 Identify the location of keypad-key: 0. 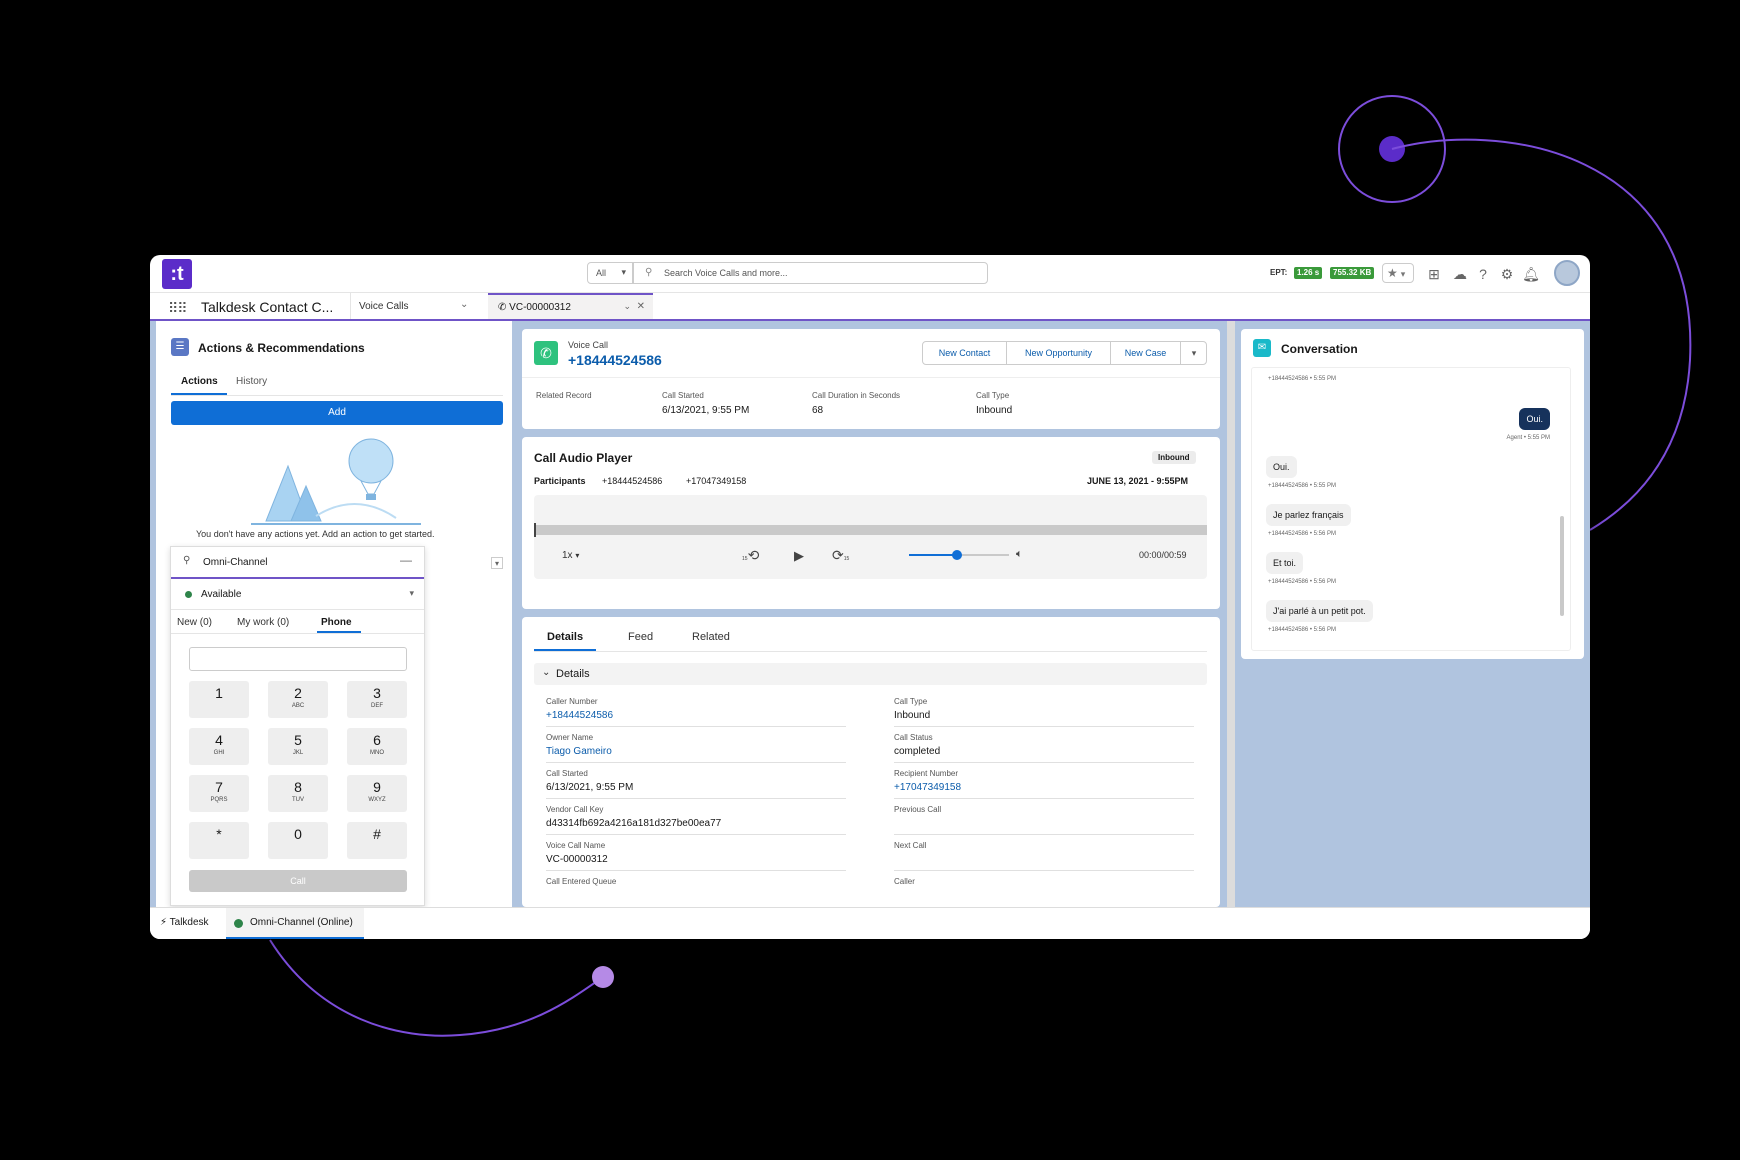
(298, 840).